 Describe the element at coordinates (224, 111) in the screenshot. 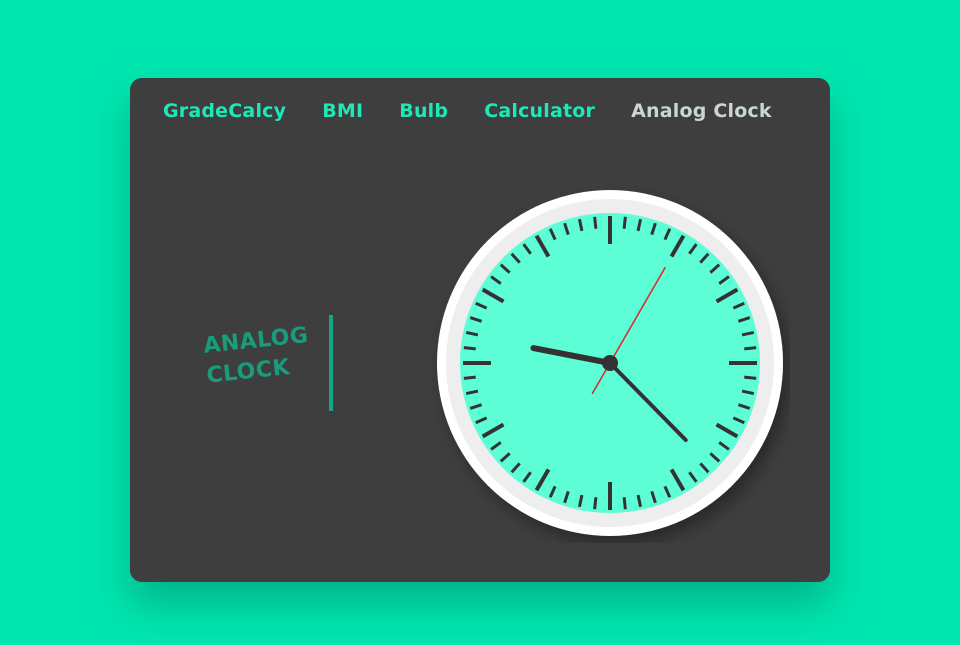

I see `nav-item-gradecalcy: GradeCalcy` at that location.